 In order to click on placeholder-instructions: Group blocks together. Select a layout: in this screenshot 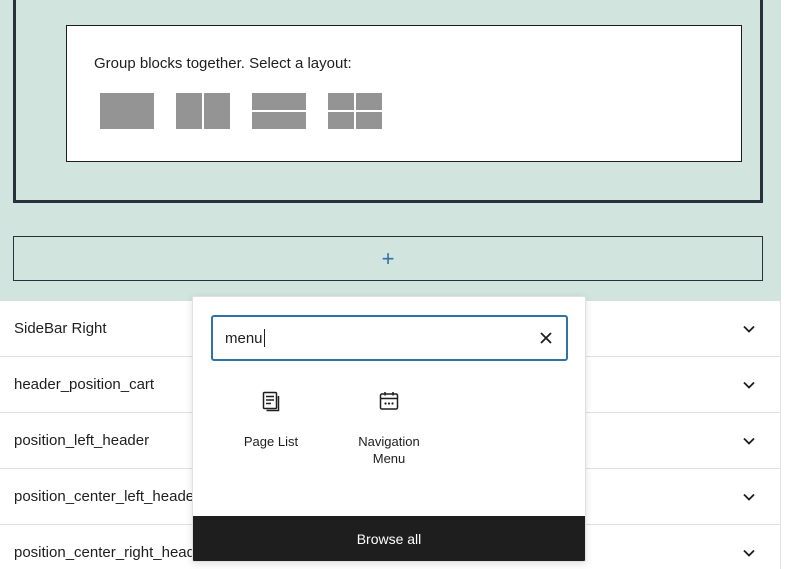, I will do `click(223, 63)`.